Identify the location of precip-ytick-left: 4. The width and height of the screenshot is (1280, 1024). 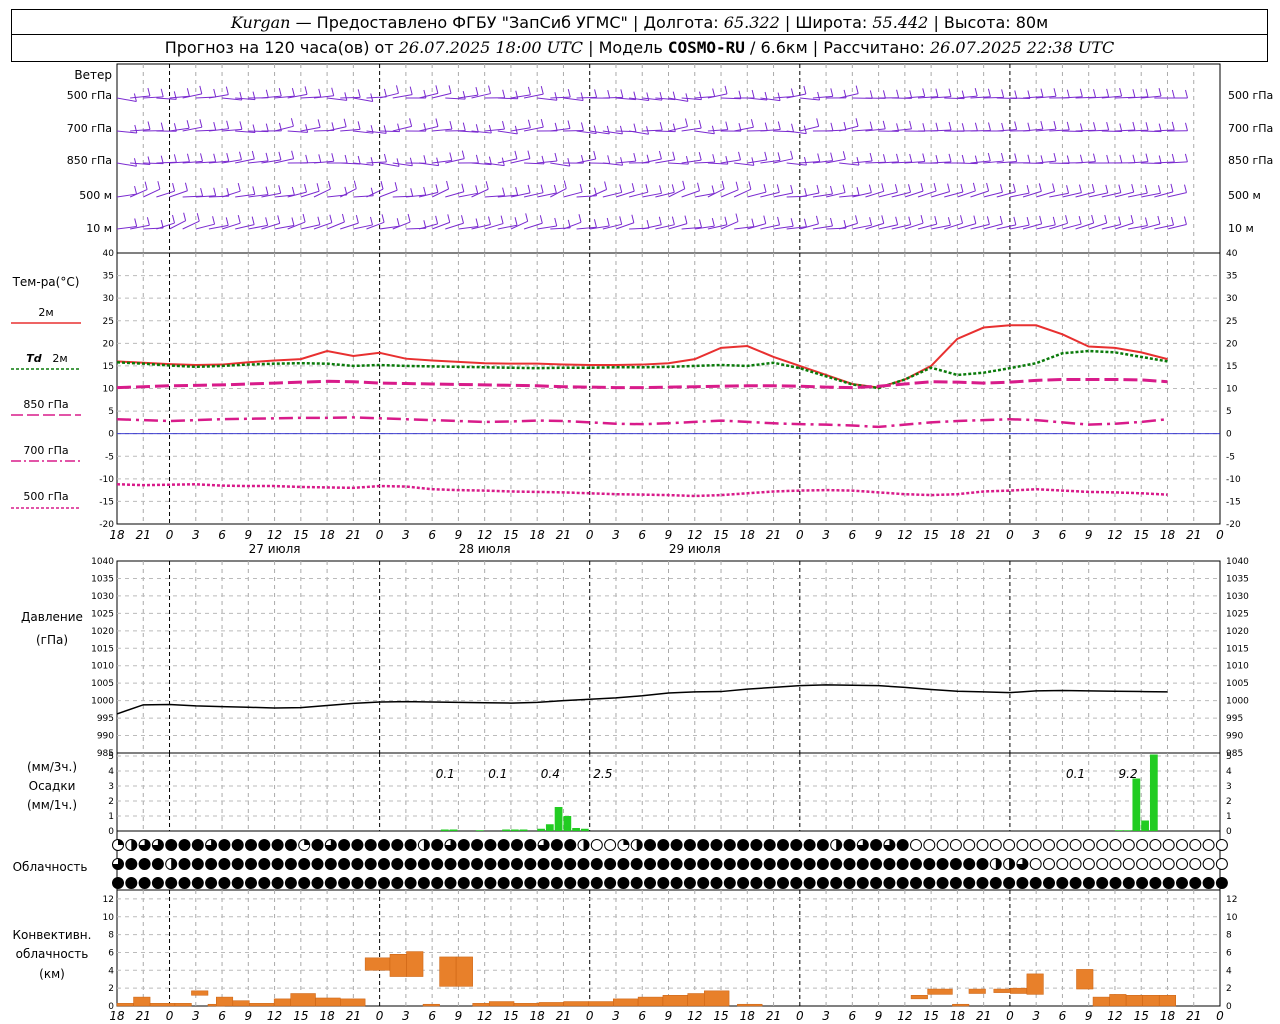
(111, 772).